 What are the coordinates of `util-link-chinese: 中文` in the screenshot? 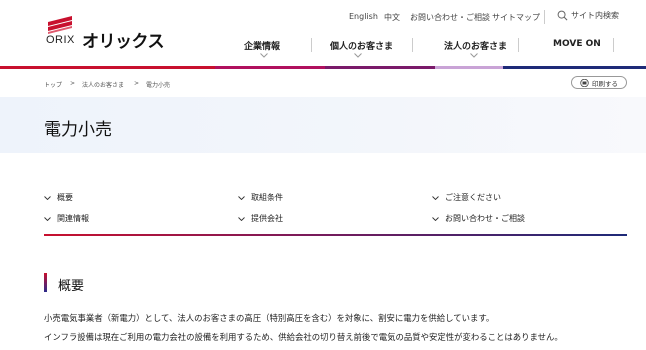 It's located at (392, 17).